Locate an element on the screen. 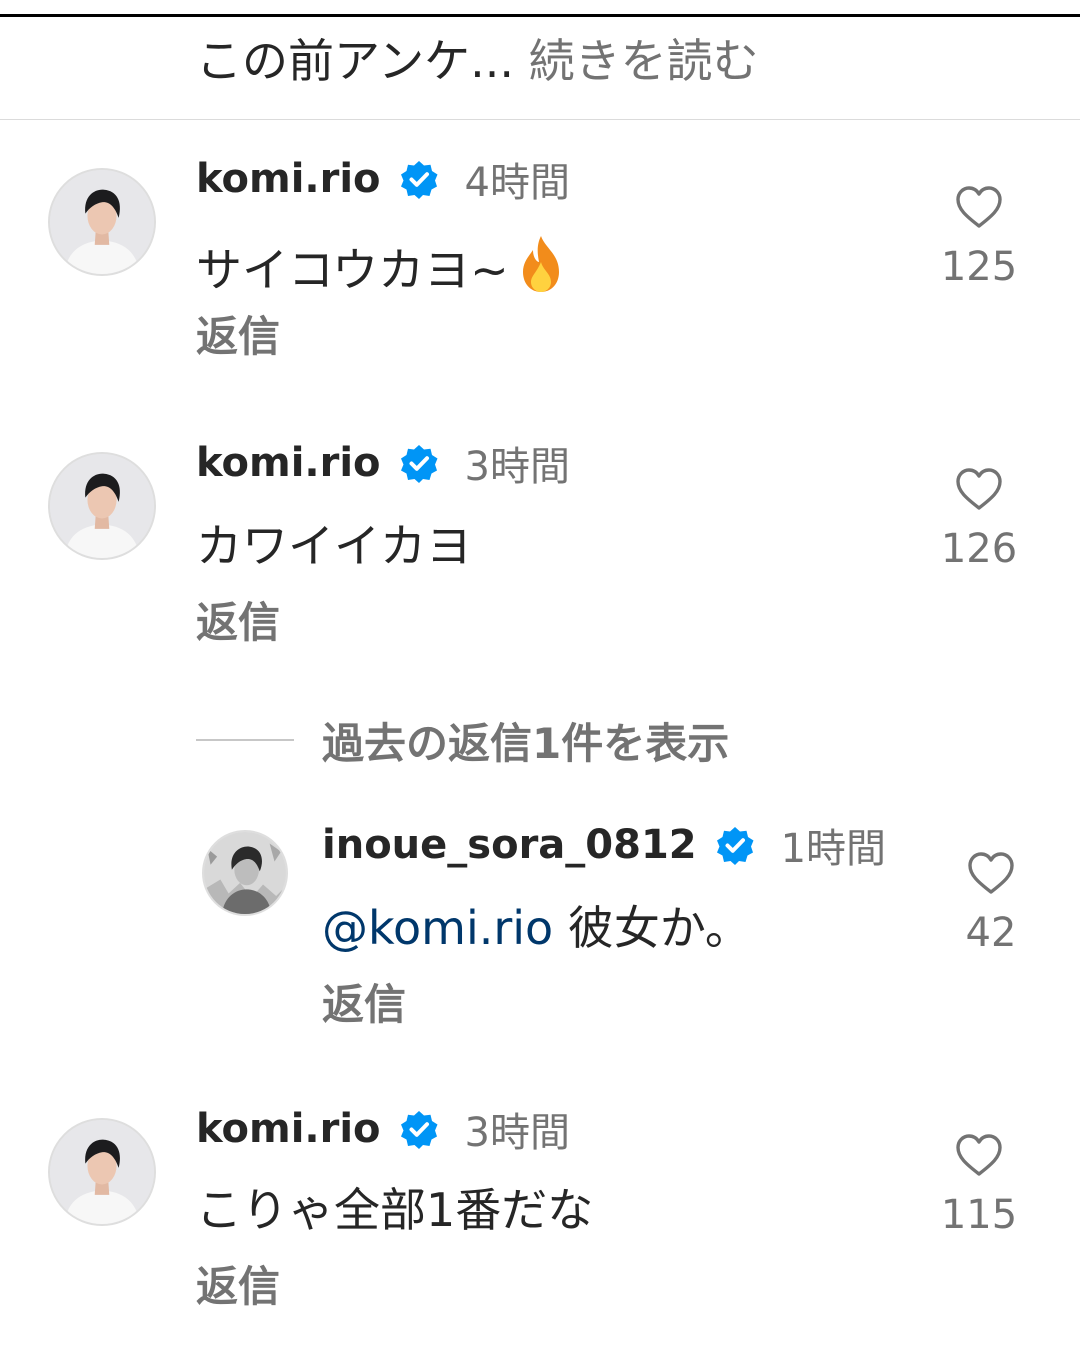  timestamp: 1時間 is located at coordinates (833, 849).